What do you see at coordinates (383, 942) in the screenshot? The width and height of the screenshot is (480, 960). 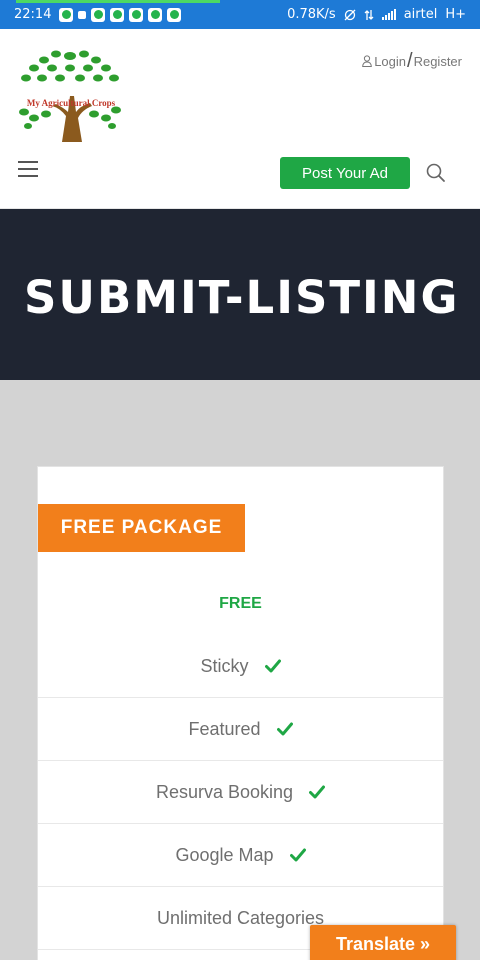 I see `translate-button: Translate »` at bounding box center [383, 942].